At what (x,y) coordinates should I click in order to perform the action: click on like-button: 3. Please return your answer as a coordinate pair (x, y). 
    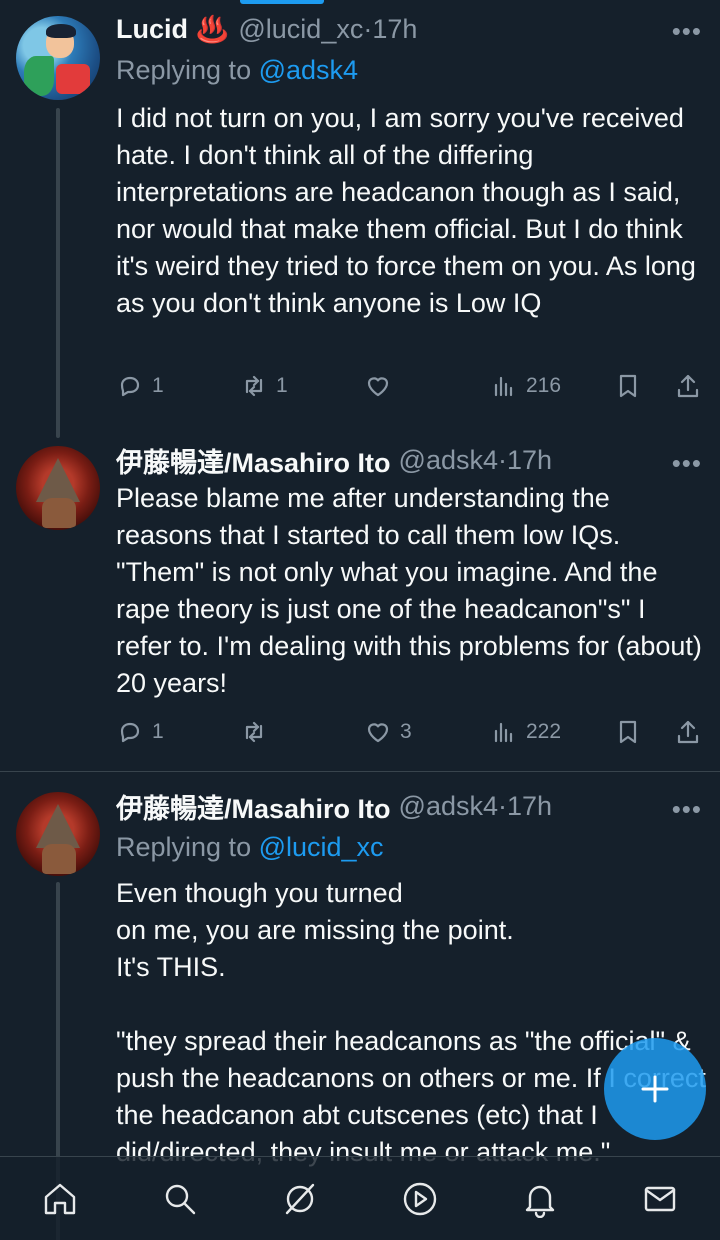
    Looking at the image, I should click on (388, 732).